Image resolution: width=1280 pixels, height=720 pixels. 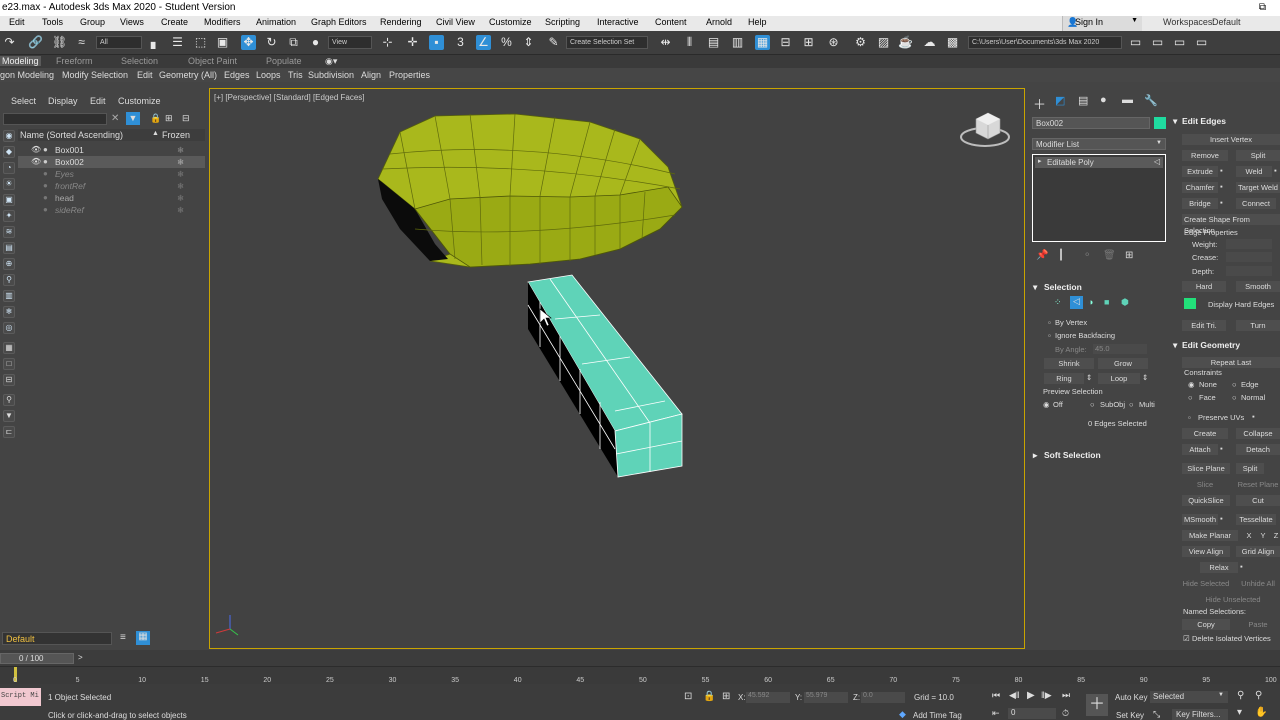 I want to click on go-to-end-icon: ⏭, so click(x=1066, y=695).